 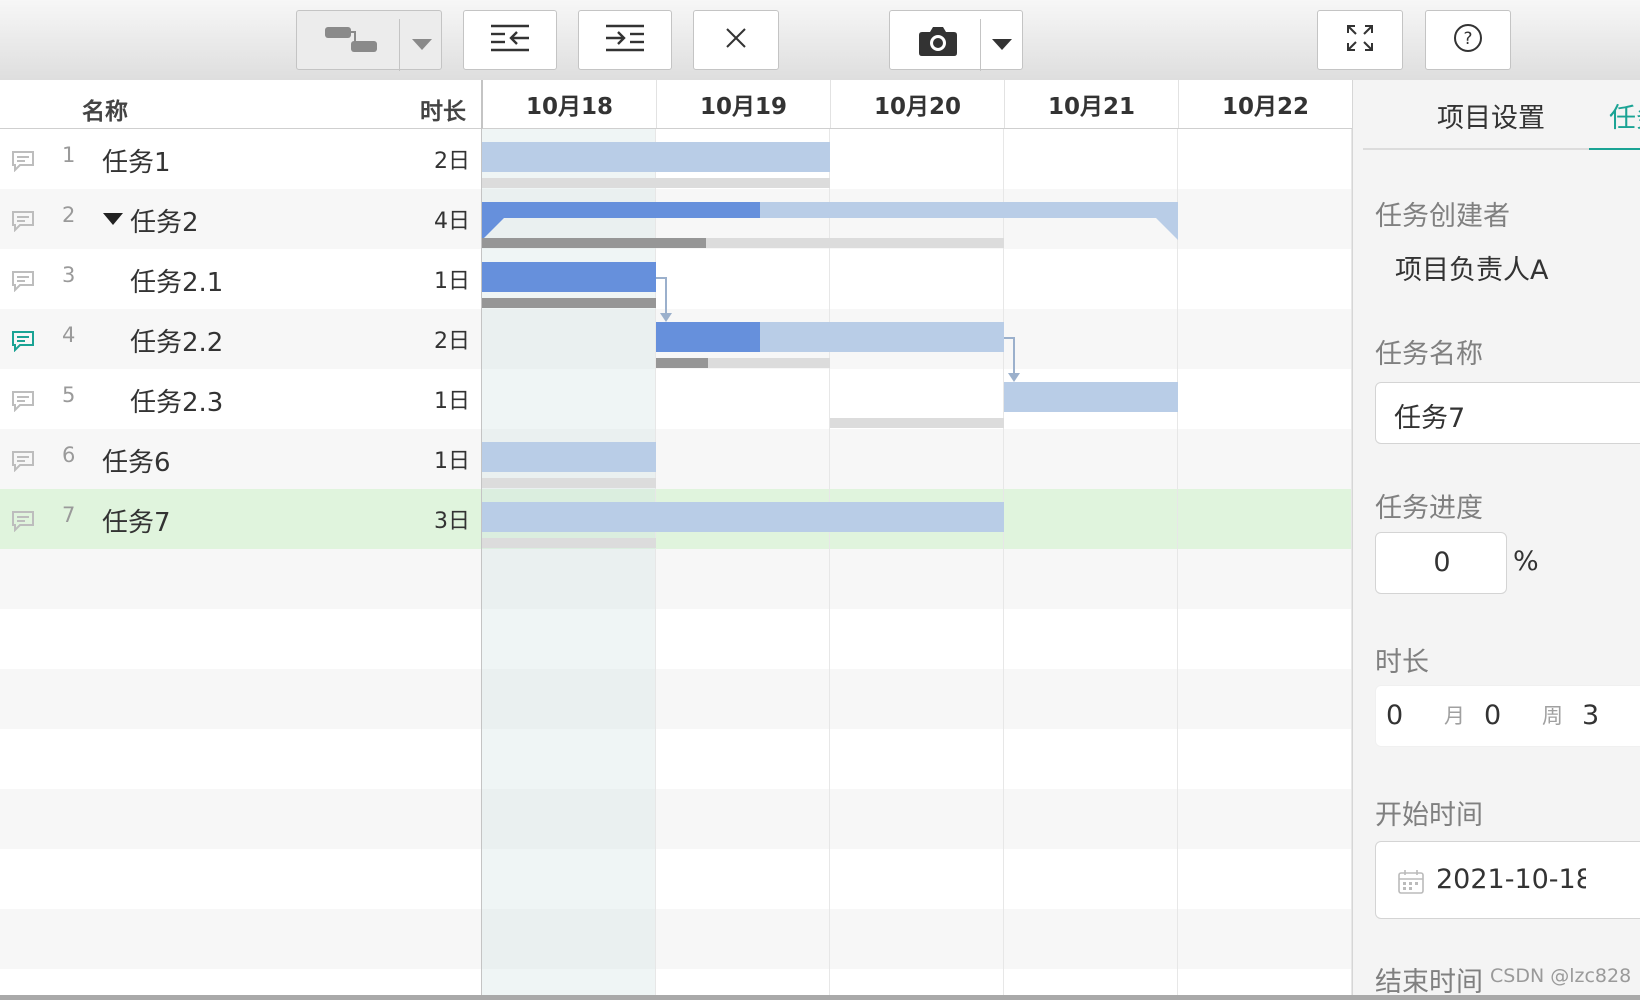 I want to click on summary-bar-ends, so click(x=830, y=229).